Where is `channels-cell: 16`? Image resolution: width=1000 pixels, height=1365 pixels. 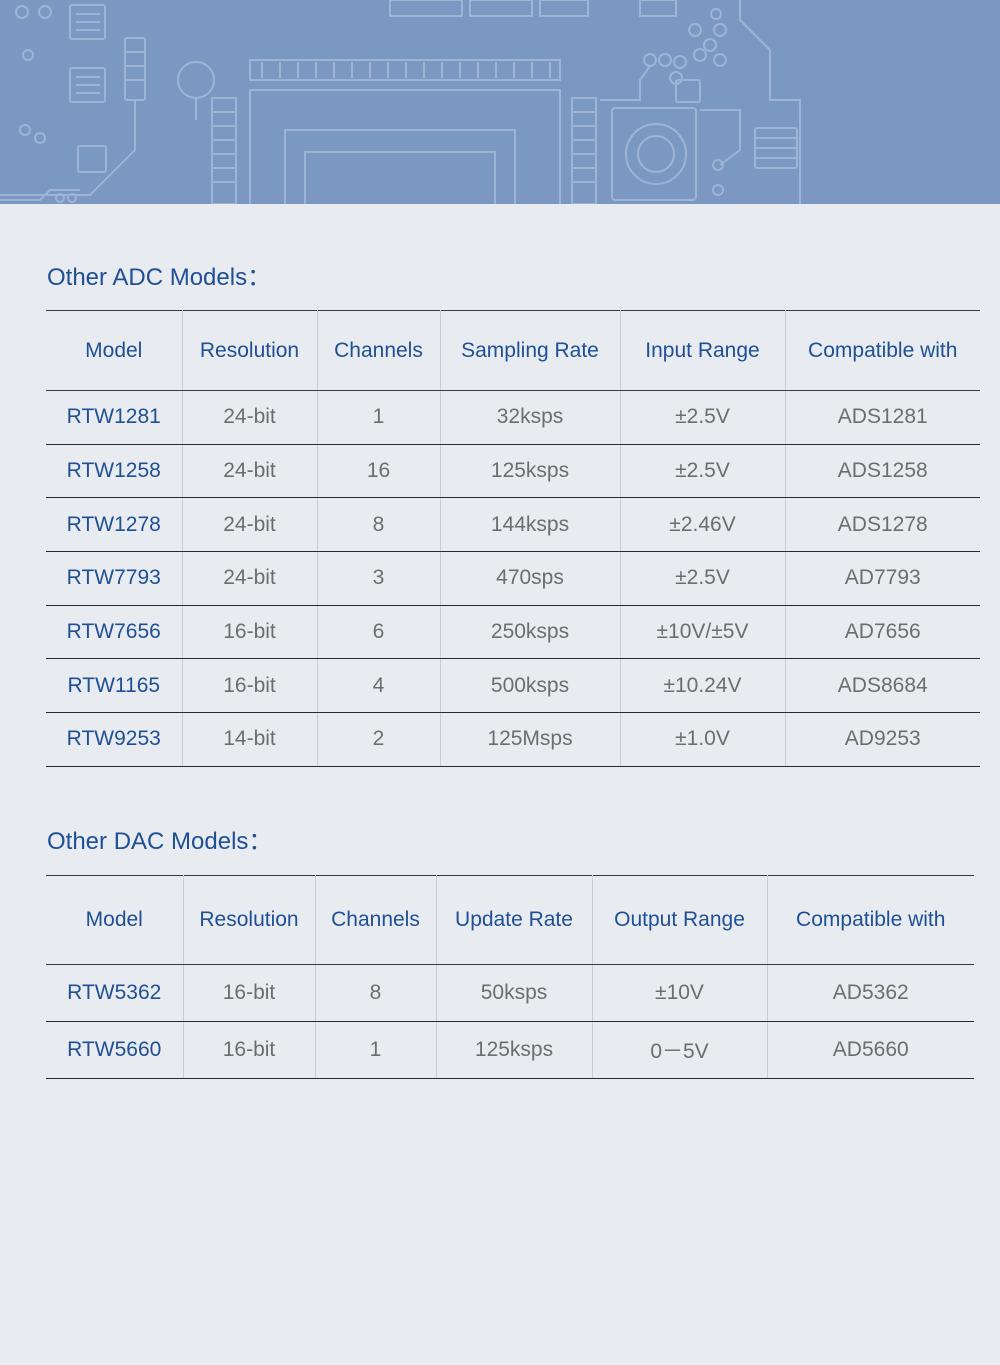 channels-cell: 16 is located at coordinates (378, 471).